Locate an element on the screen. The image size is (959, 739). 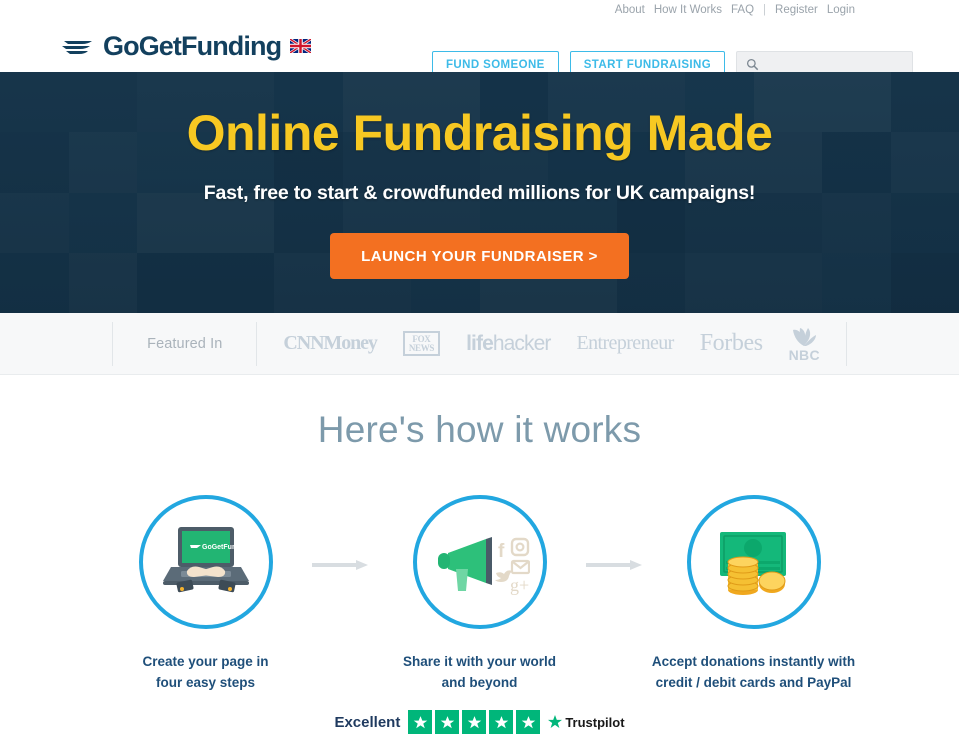
search-input is located at coordinates (833, 64).